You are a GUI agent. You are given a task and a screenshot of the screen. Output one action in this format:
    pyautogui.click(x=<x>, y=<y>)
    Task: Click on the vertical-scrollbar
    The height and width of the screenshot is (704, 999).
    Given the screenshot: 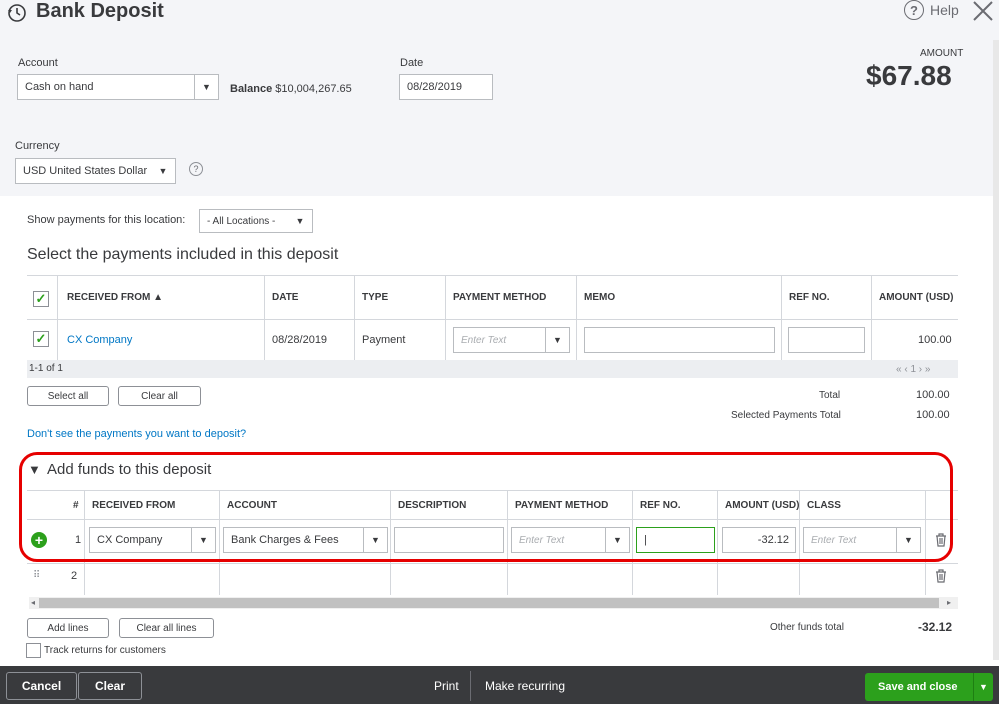 What is the action you would take?
    pyautogui.click(x=996, y=350)
    